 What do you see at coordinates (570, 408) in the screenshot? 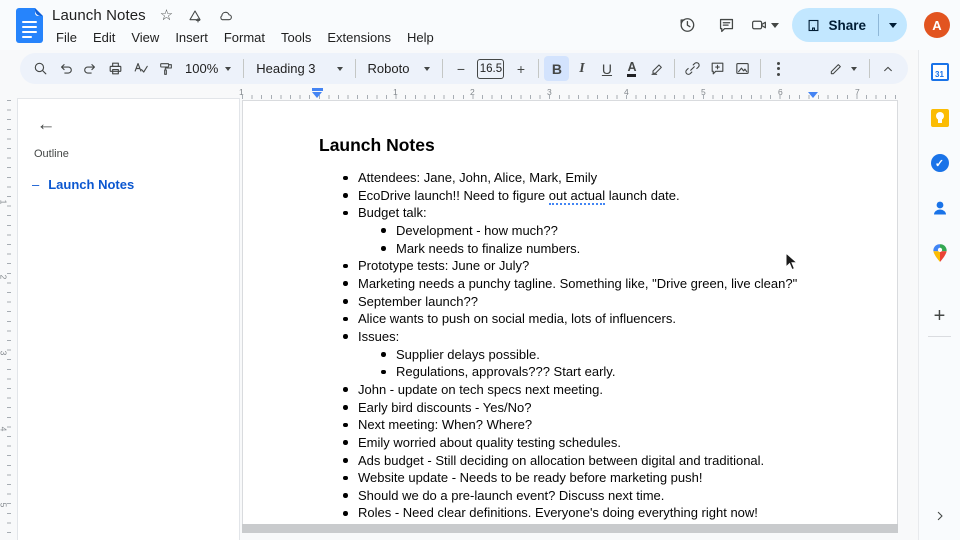
I see `list-item: Early bird discounts - Yes/No?` at bounding box center [570, 408].